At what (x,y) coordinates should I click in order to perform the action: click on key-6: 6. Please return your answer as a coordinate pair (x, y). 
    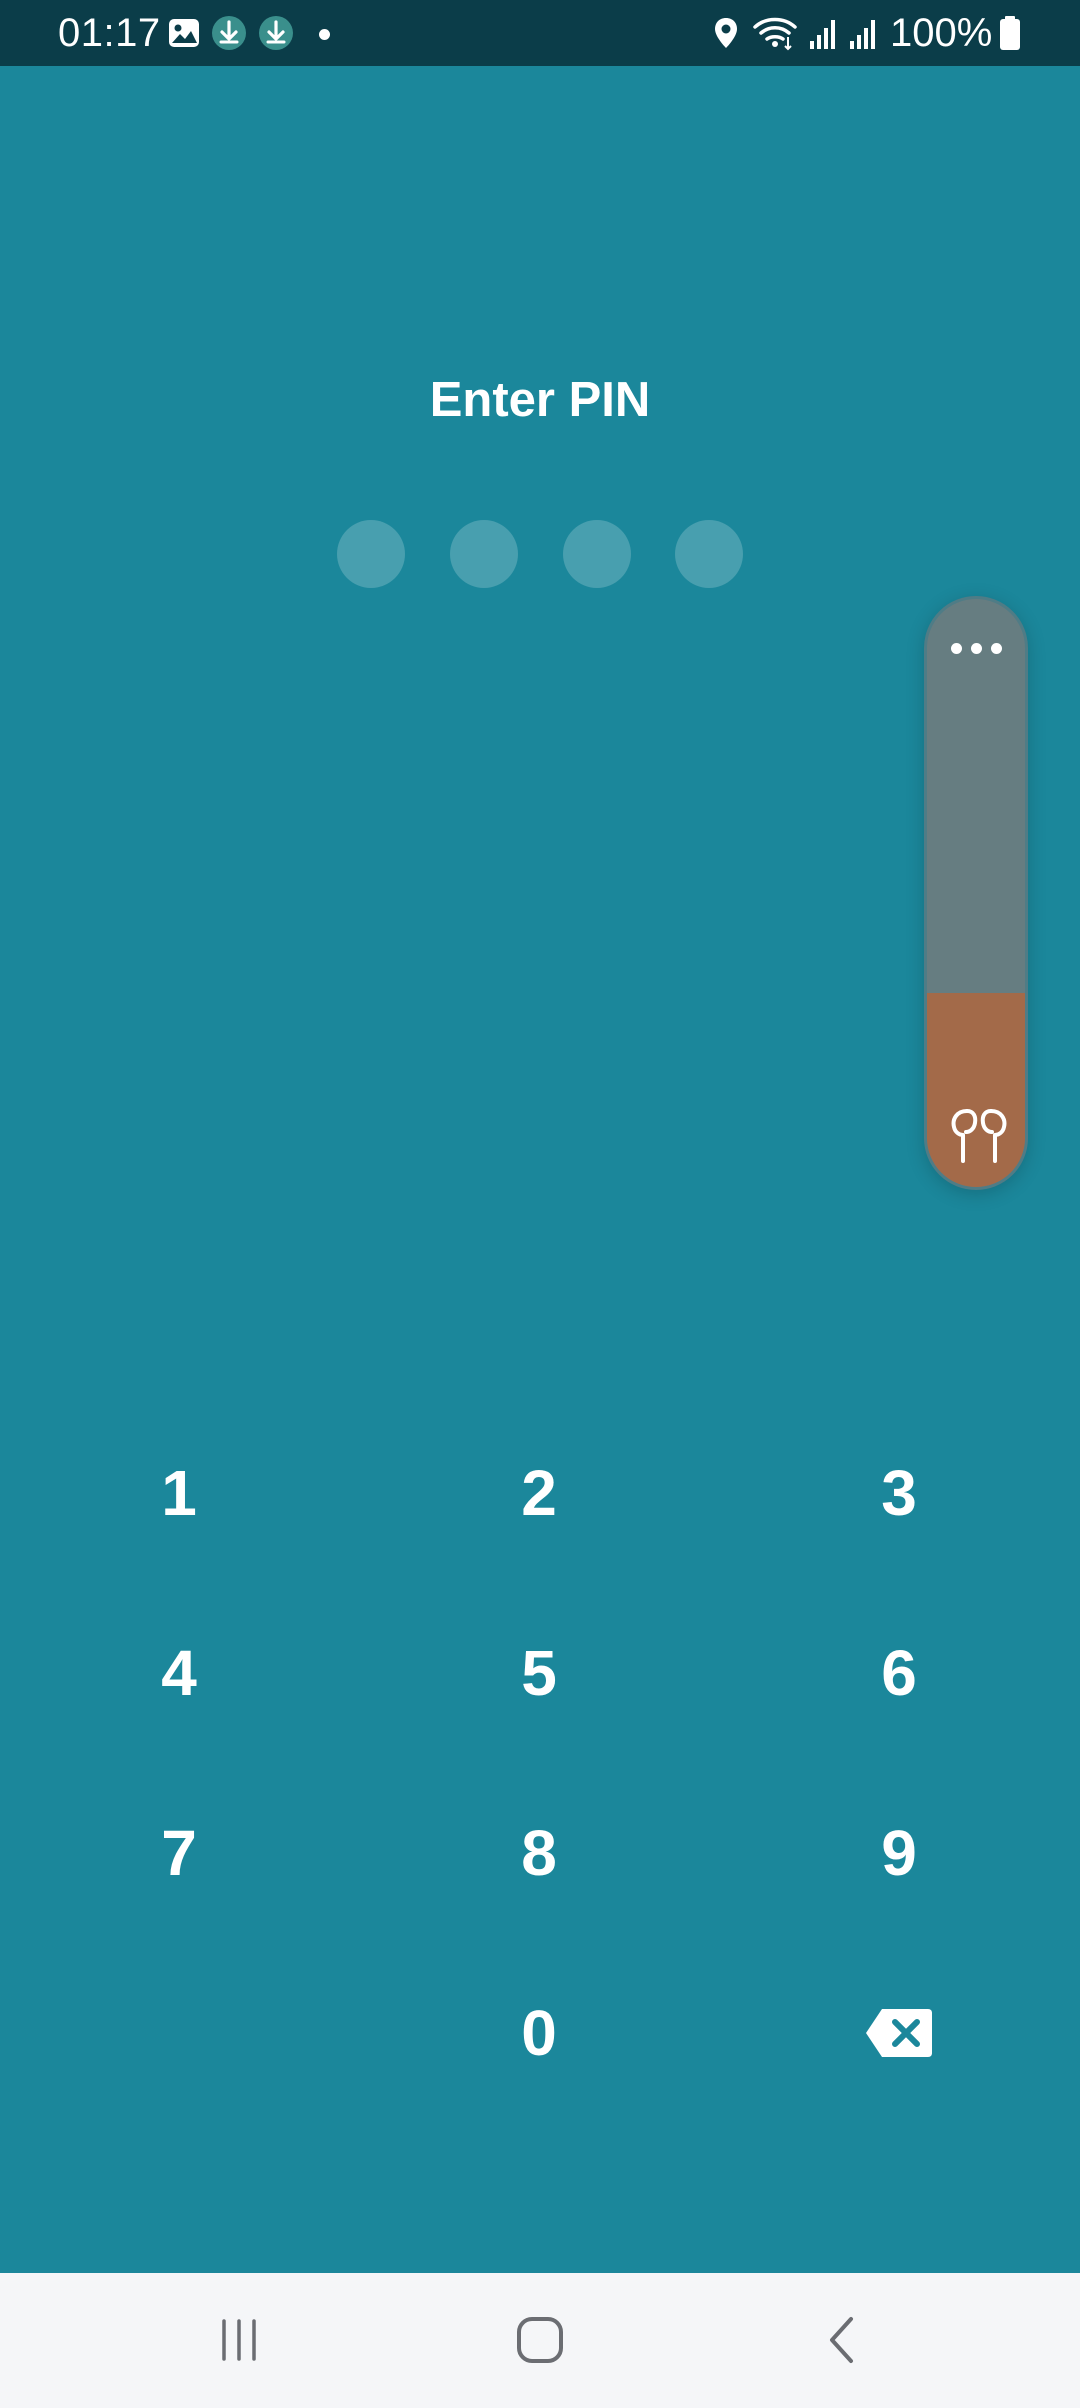
    Looking at the image, I should click on (899, 1673).